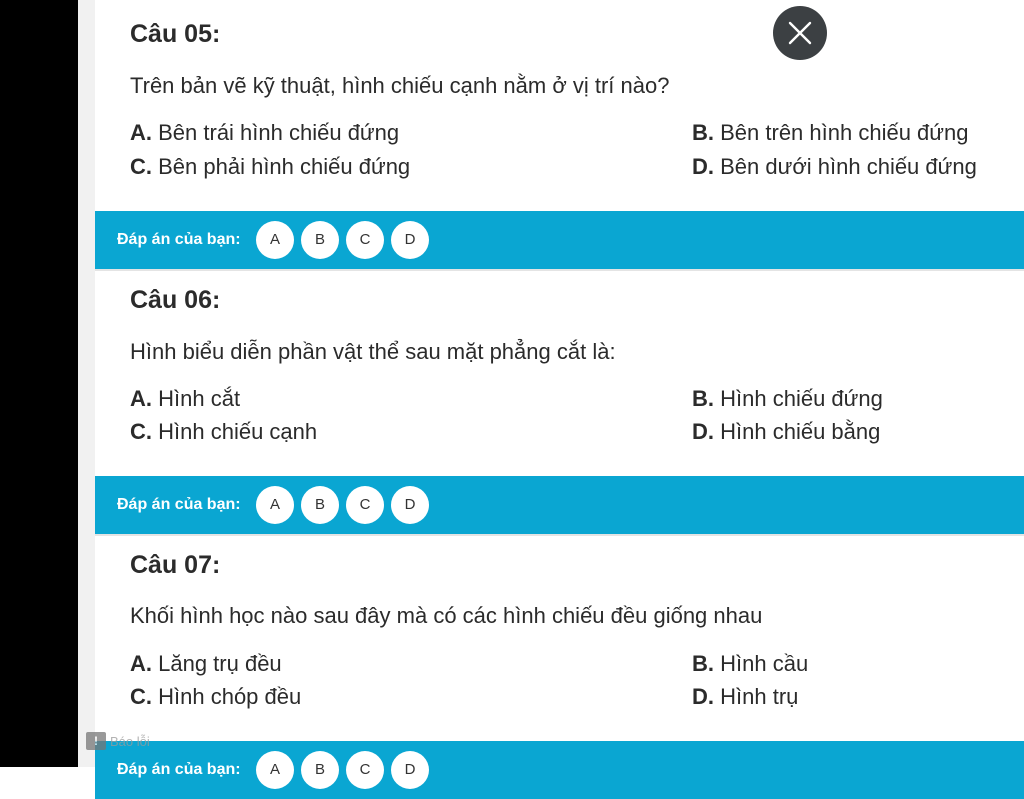  What do you see at coordinates (559, 770) in the screenshot?
I see `answer-bar-07: Đáp án của bạn: A B C D` at bounding box center [559, 770].